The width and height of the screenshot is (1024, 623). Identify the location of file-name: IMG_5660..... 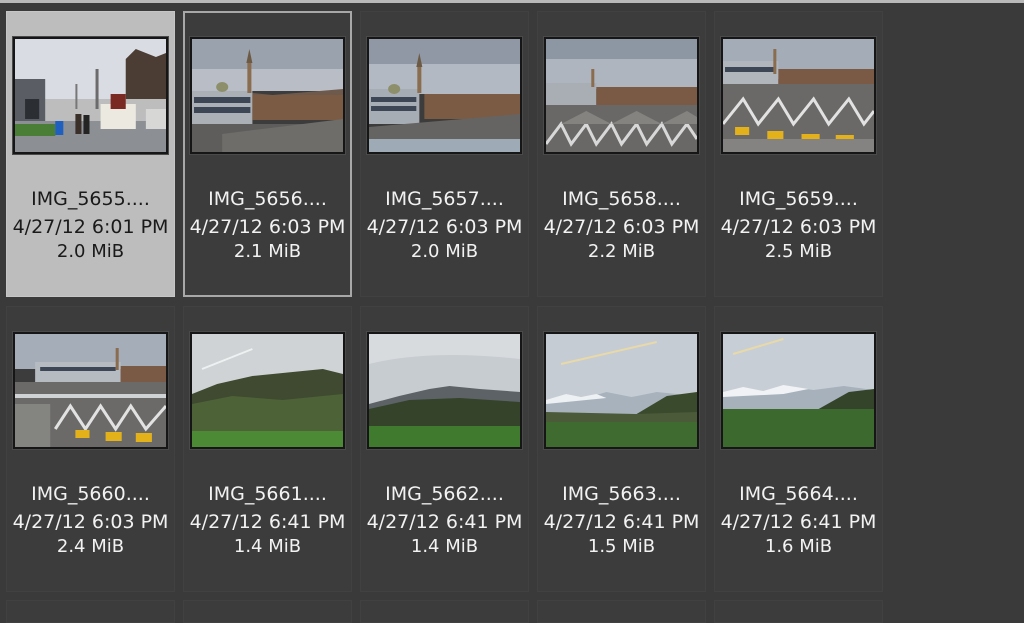
(90, 494).